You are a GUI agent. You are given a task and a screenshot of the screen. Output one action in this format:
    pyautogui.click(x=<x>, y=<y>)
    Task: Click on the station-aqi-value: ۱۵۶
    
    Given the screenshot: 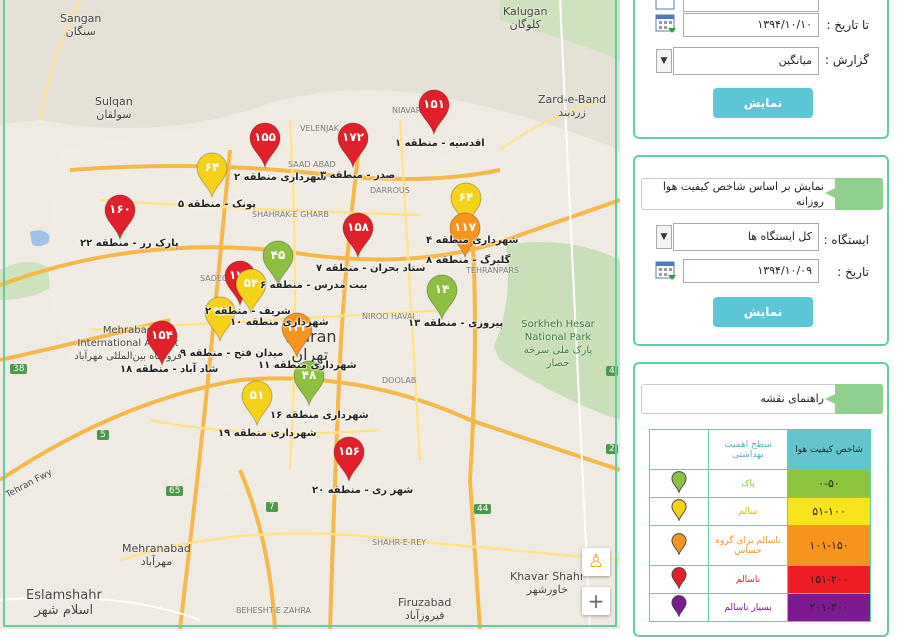 What is the action you would take?
    pyautogui.click(x=349, y=451)
    